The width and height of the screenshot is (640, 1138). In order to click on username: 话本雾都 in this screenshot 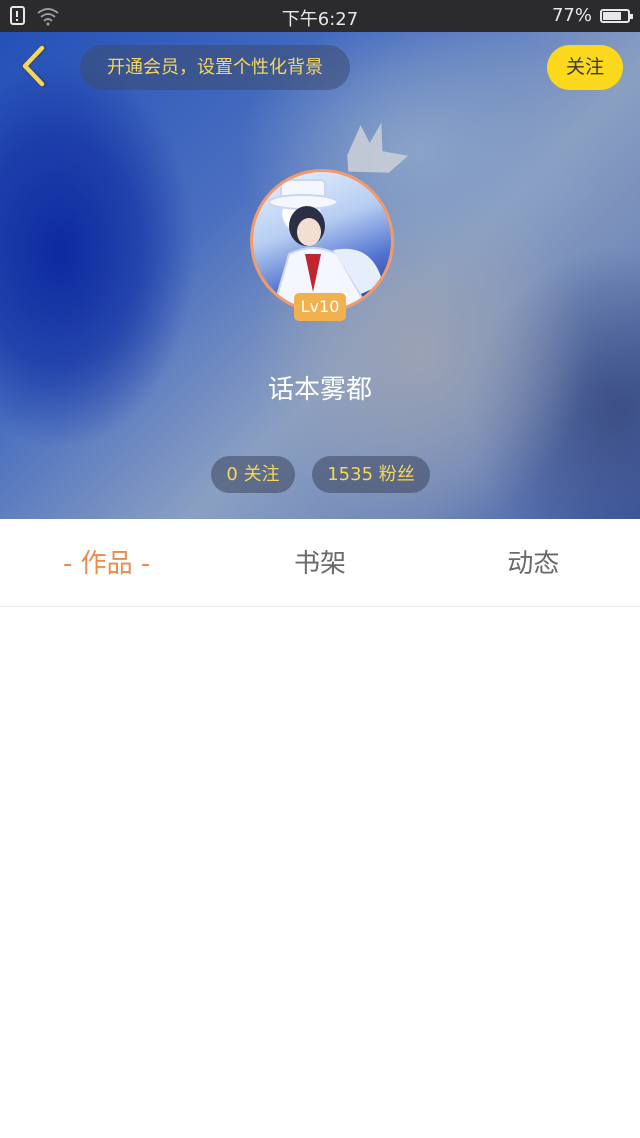, I will do `click(319, 390)`.